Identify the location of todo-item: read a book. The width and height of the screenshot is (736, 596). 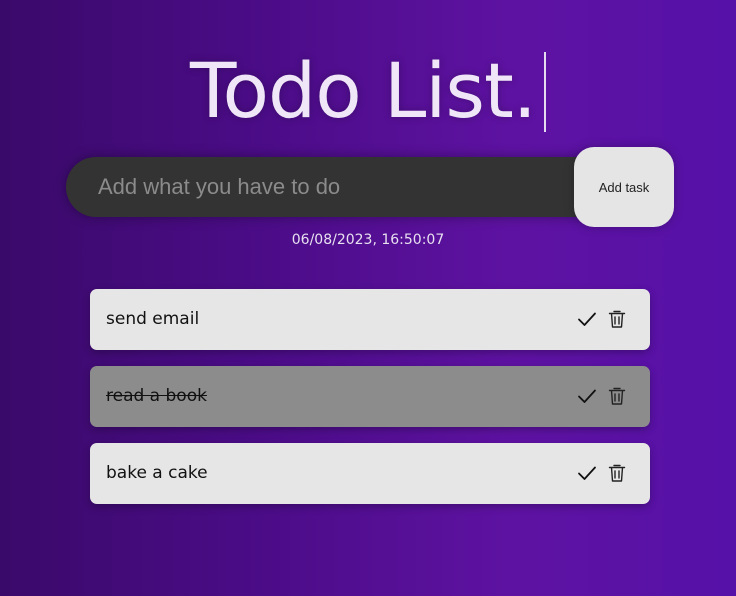
(370, 396).